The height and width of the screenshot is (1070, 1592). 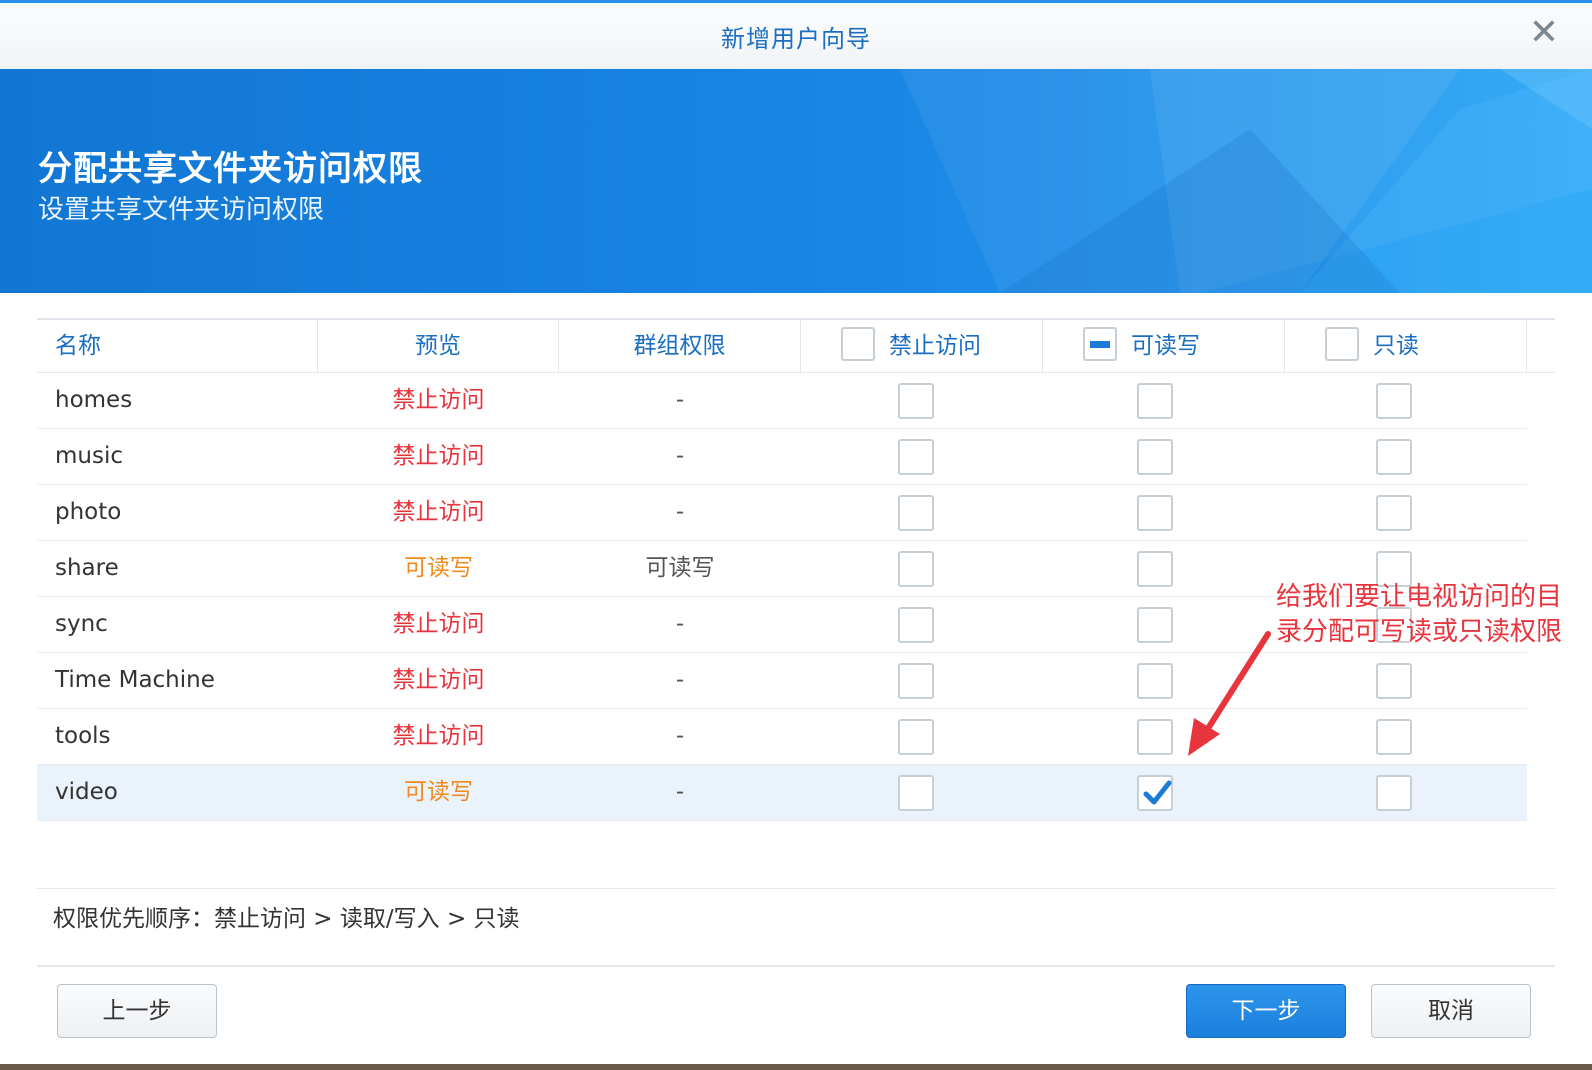 I want to click on col-header-rw-label: 可读写, so click(x=1165, y=346).